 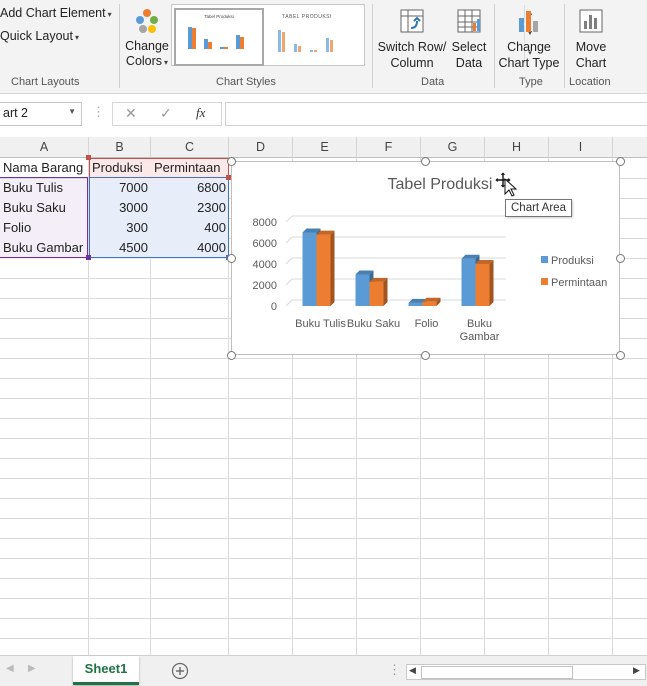 What do you see at coordinates (412, 63) in the screenshot?
I see `switch-row-column-label-2: Column` at bounding box center [412, 63].